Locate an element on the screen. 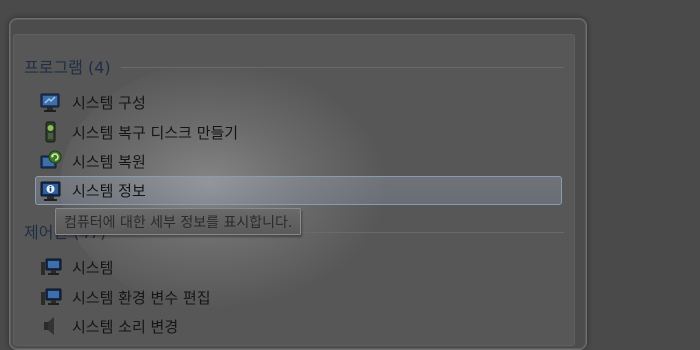  result-item-system-env: 시스템 환경 변수 편집 is located at coordinates (123, 297).